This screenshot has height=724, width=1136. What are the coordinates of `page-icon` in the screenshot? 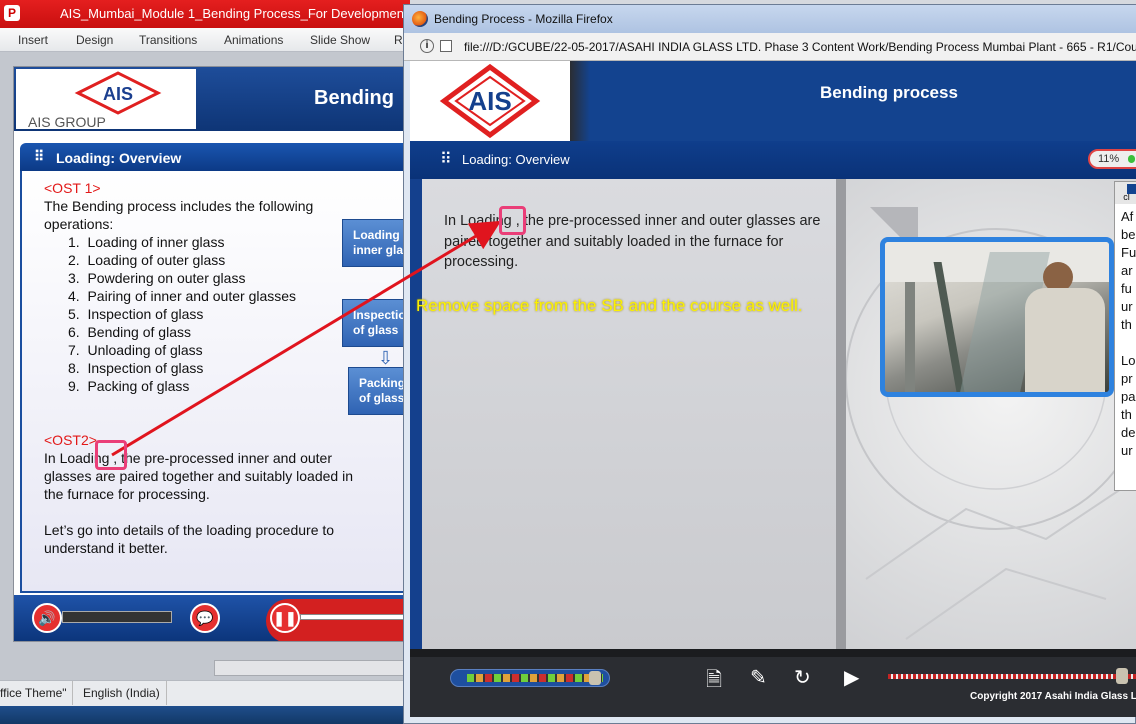 It's located at (446, 46).